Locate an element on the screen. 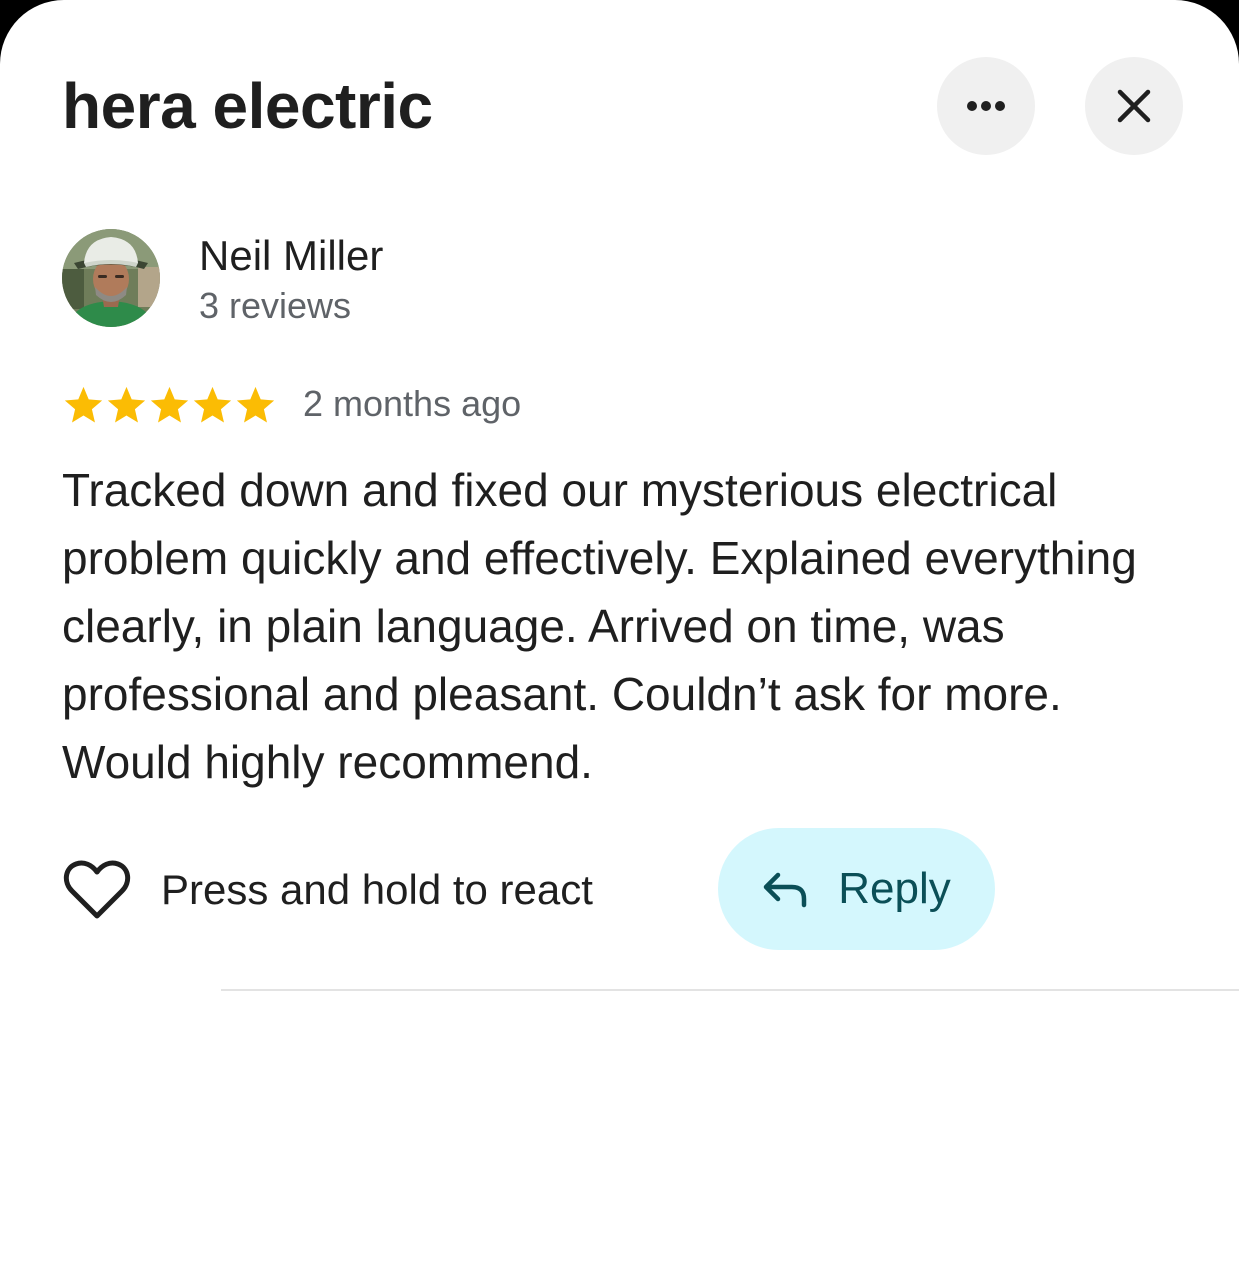  star-rating is located at coordinates (169, 405).